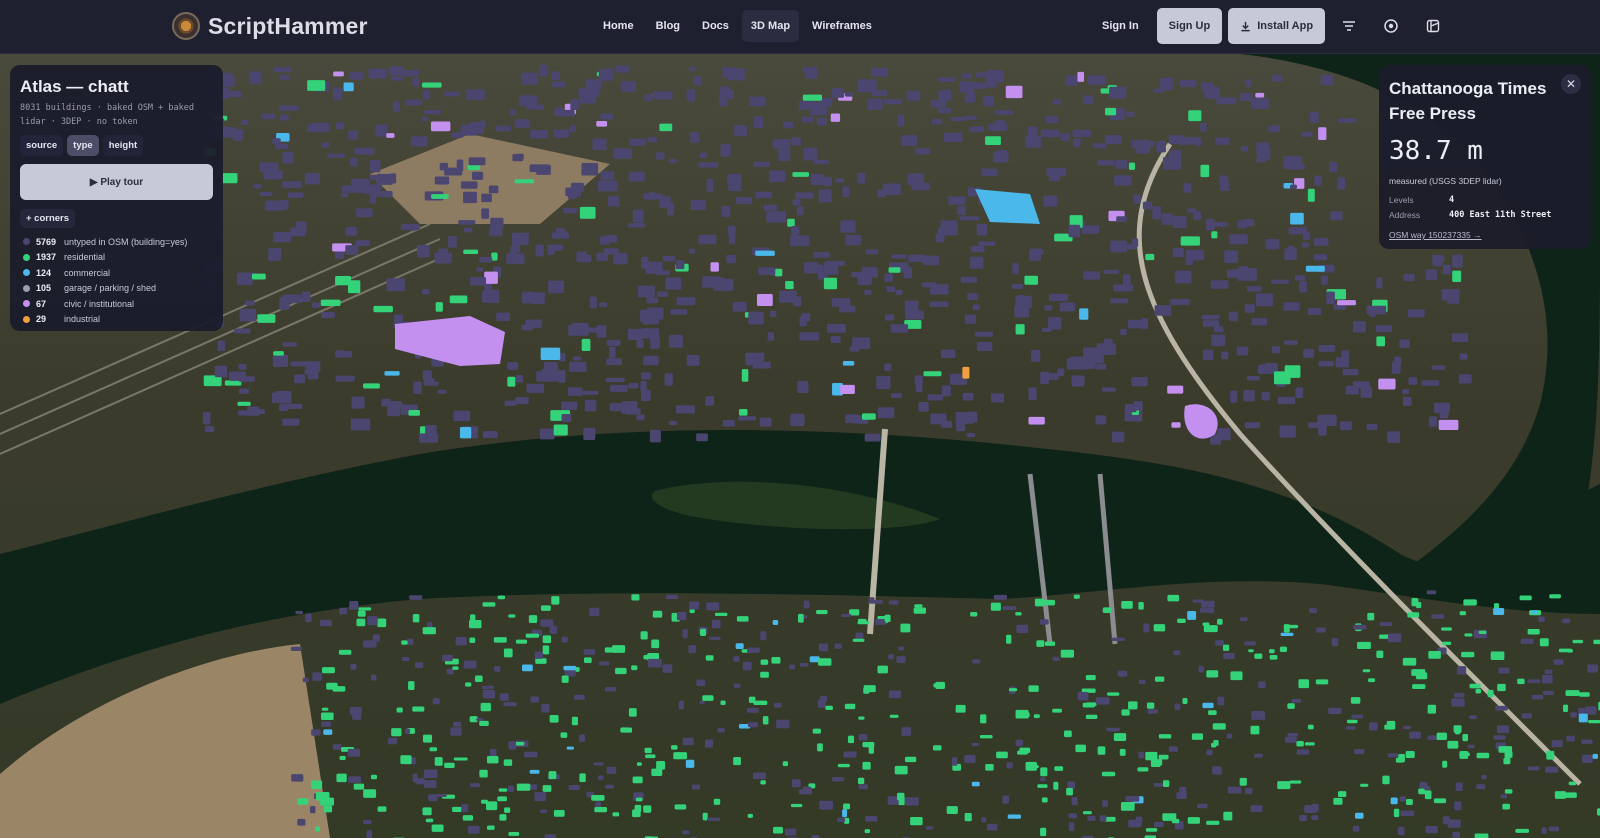  I want to click on corners-button: + corners, so click(48, 218).